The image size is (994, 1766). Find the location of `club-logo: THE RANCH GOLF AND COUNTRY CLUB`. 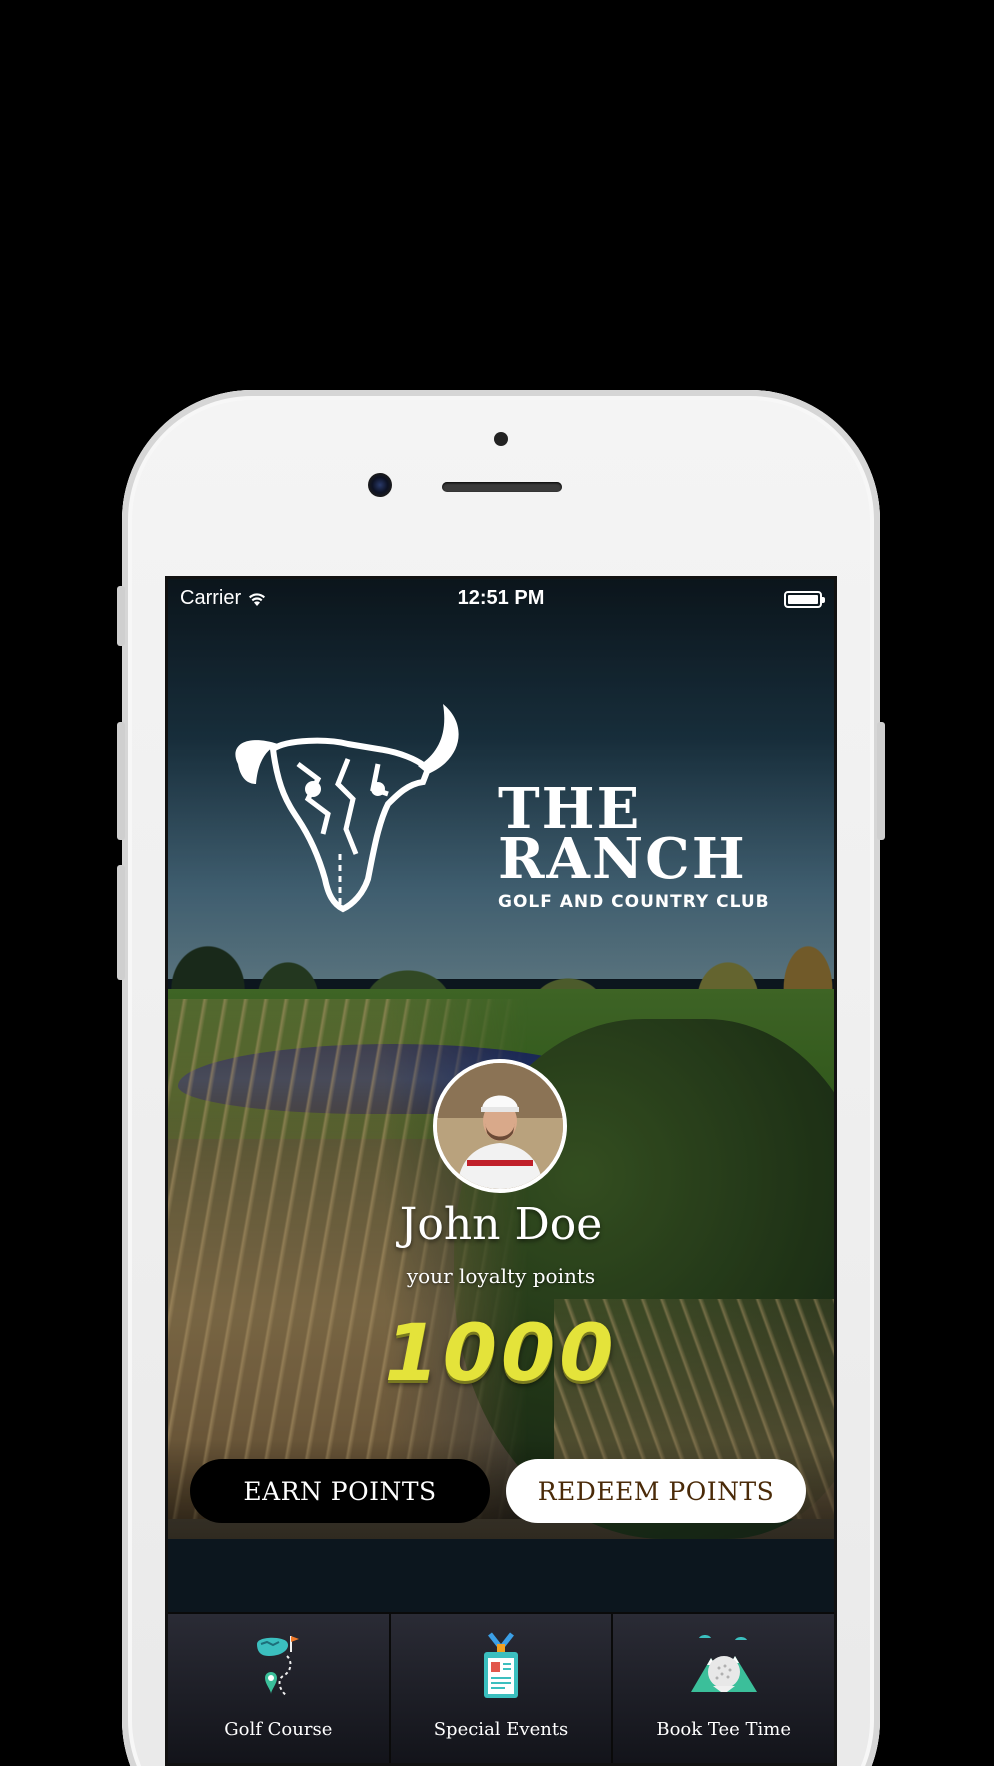

club-logo: THE RANCH GOLF AND COUNTRY CLUB is located at coordinates (498, 808).